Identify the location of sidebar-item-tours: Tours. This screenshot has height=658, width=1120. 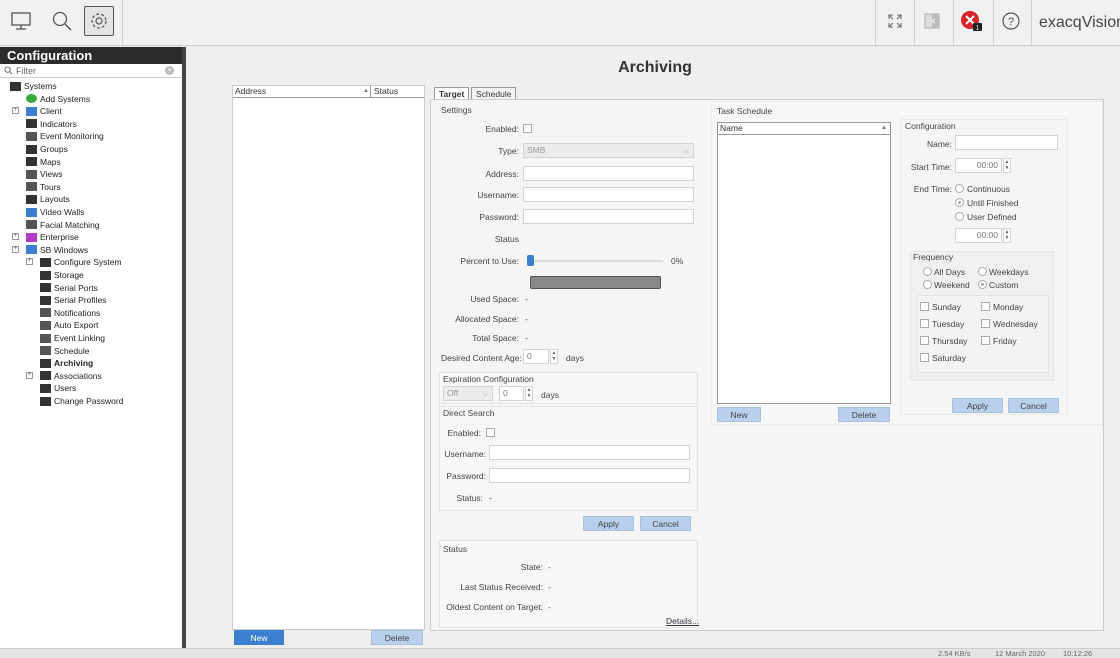
(43, 187).